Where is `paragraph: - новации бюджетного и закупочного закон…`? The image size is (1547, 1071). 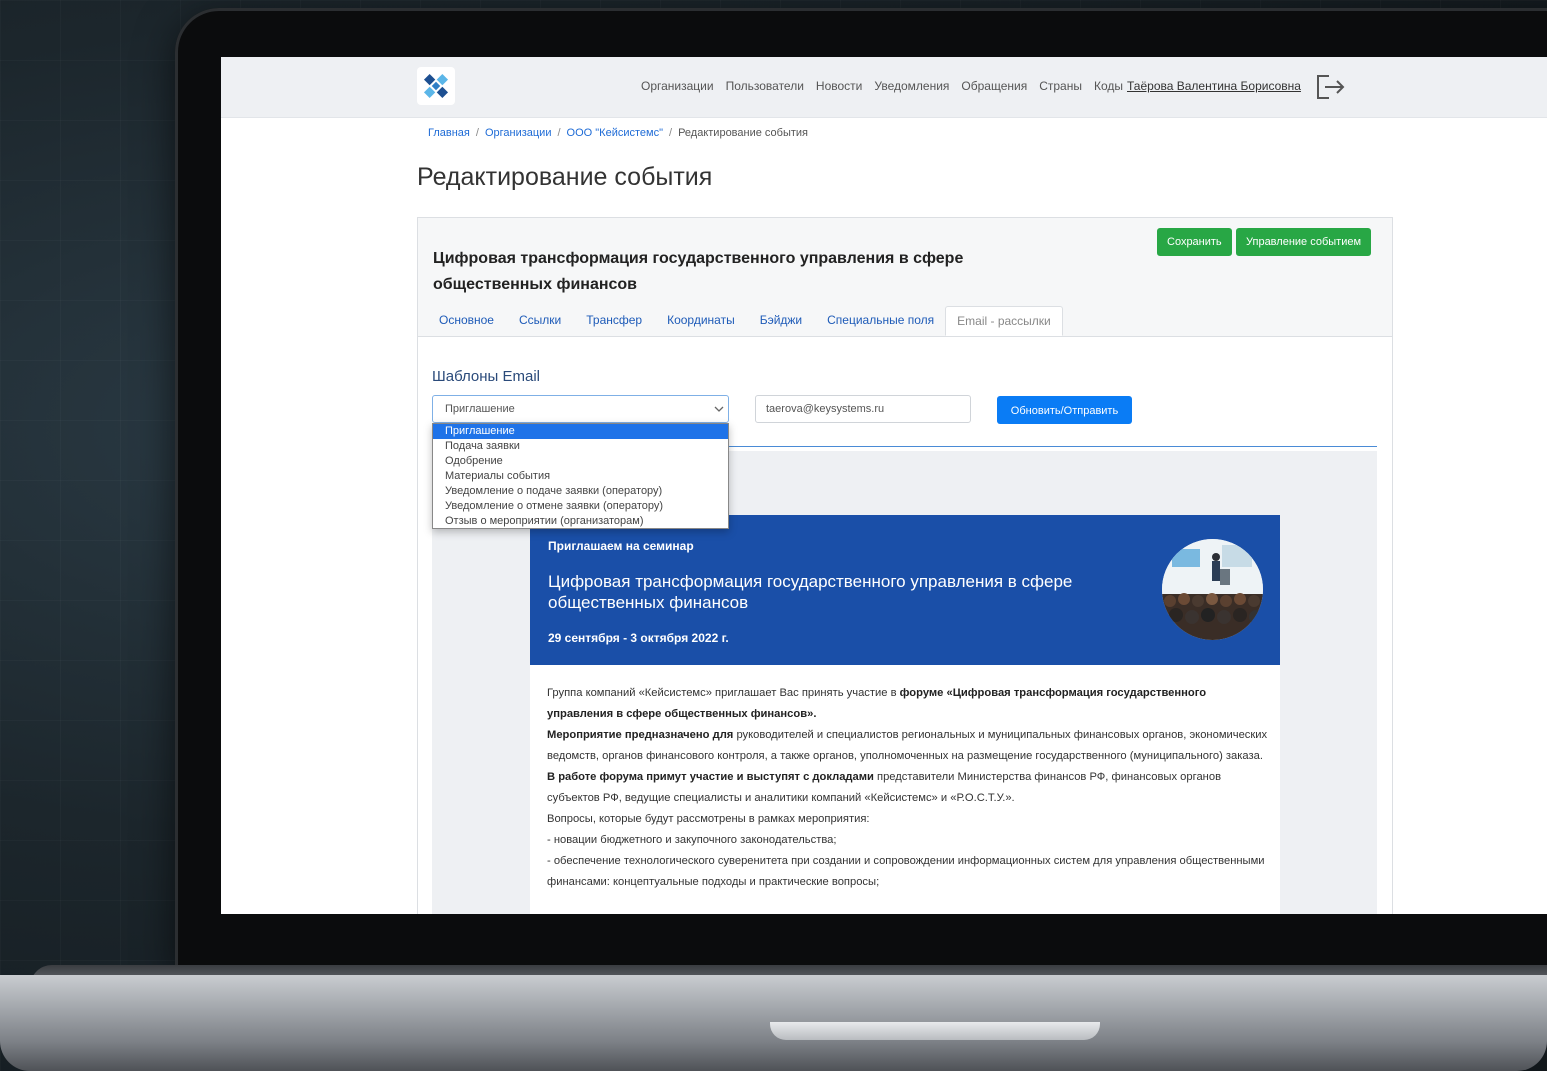
paragraph: - новации бюджетного и закупочного закон… is located at coordinates (692, 840).